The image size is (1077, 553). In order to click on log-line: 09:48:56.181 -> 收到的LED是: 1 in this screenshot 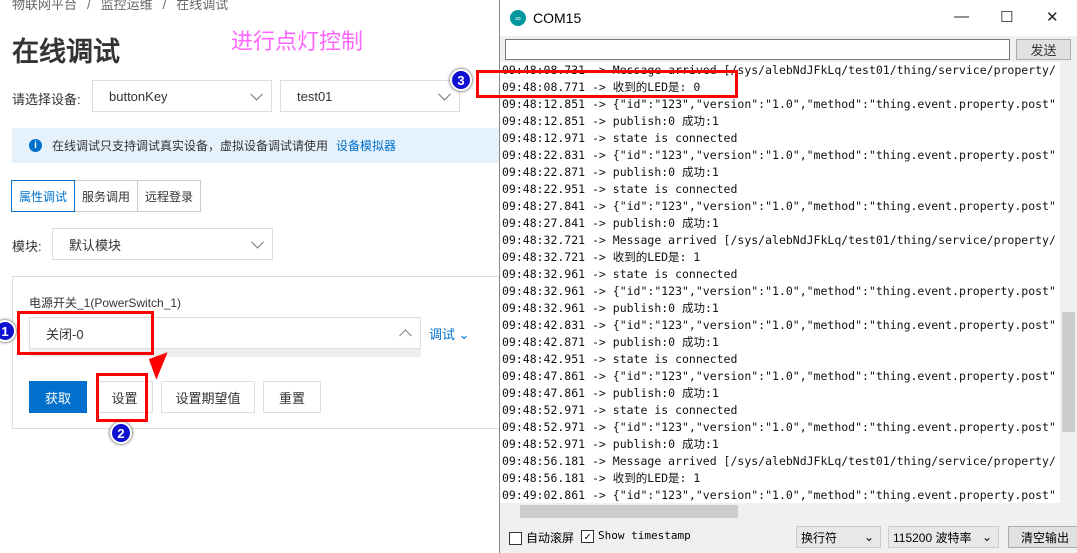, I will do `click(601, 478)`.